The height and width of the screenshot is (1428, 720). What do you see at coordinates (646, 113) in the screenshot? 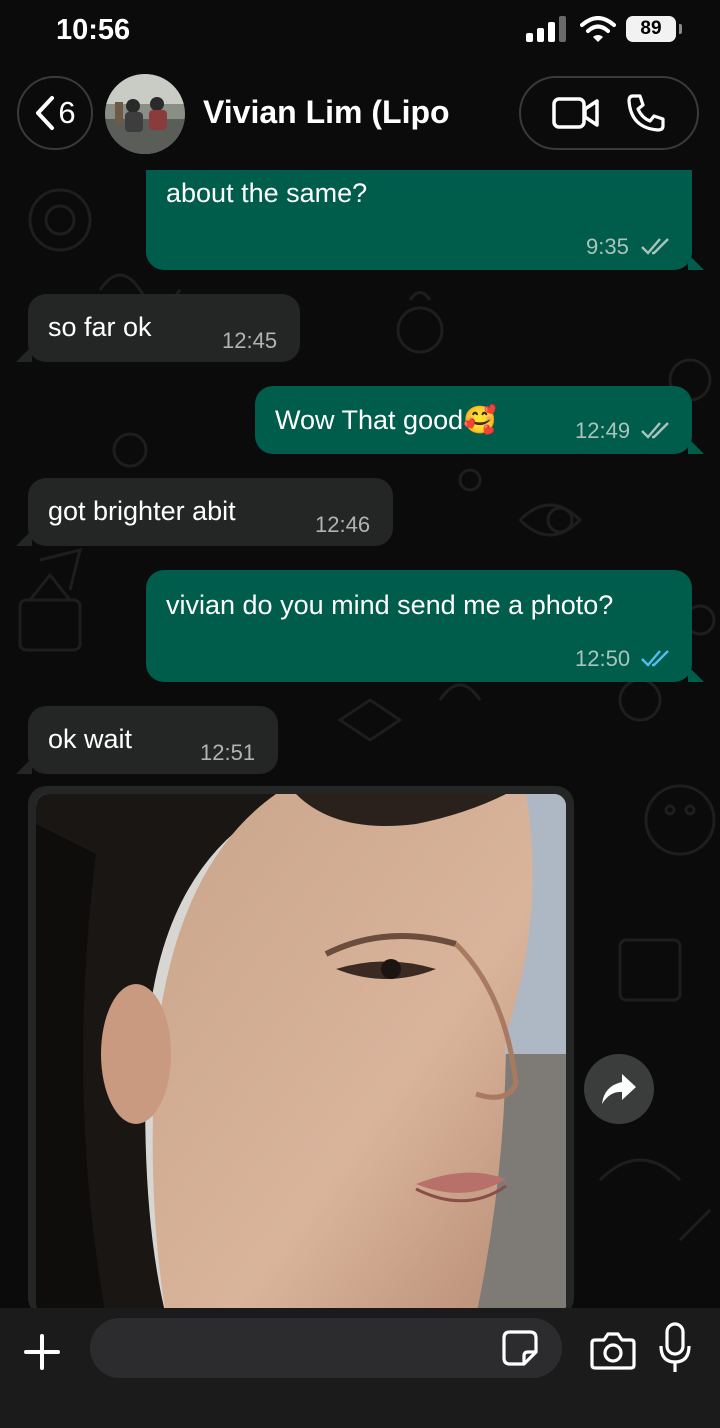
I see `phone-call-icon` at bounding box center [646, 113].